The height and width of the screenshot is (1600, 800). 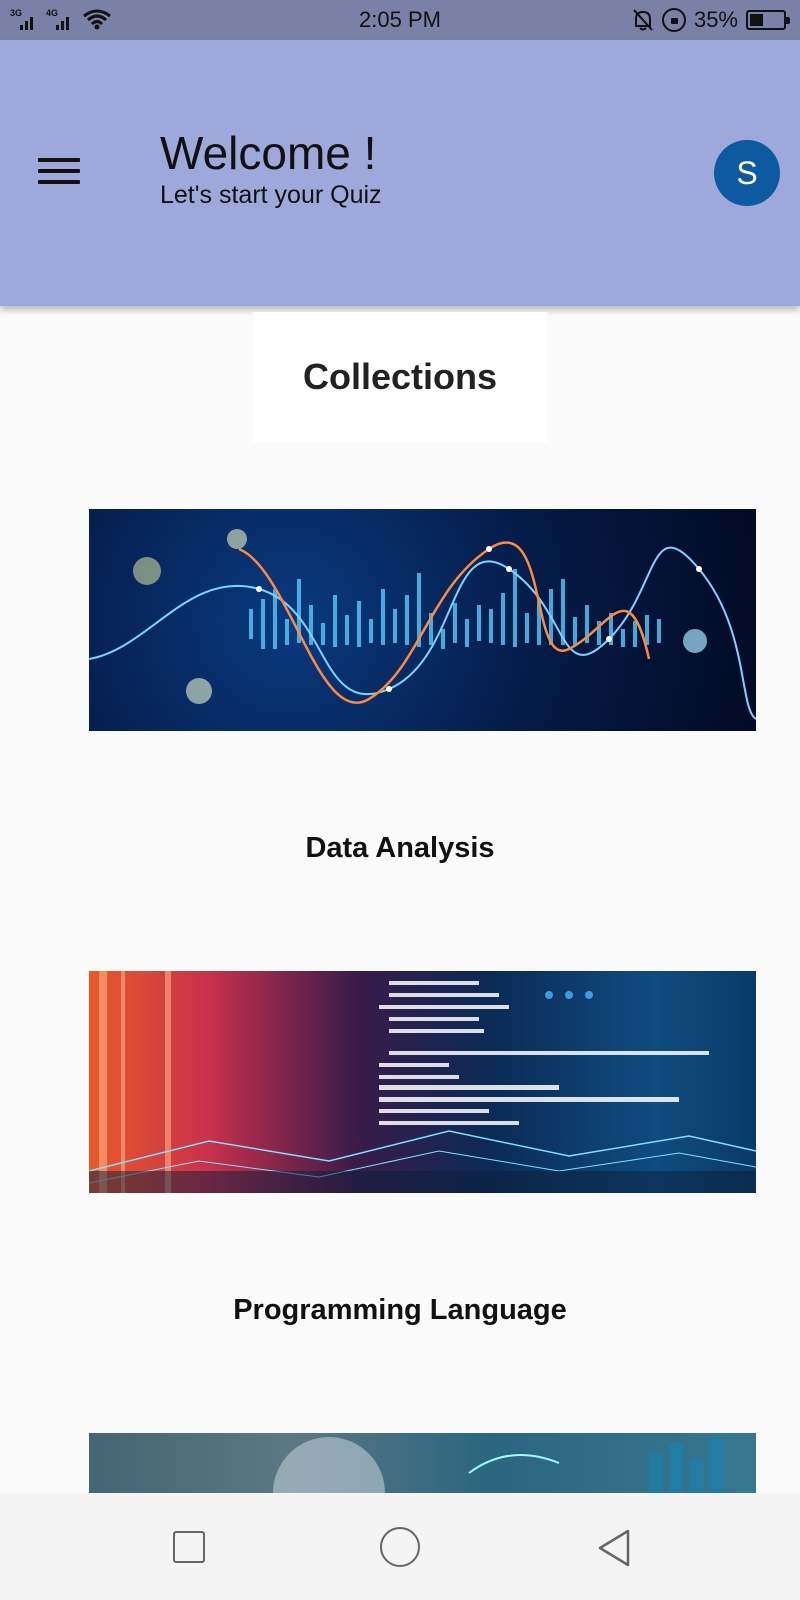 I want to click on hamburger-menu-icon, so click(x=61, y=174).